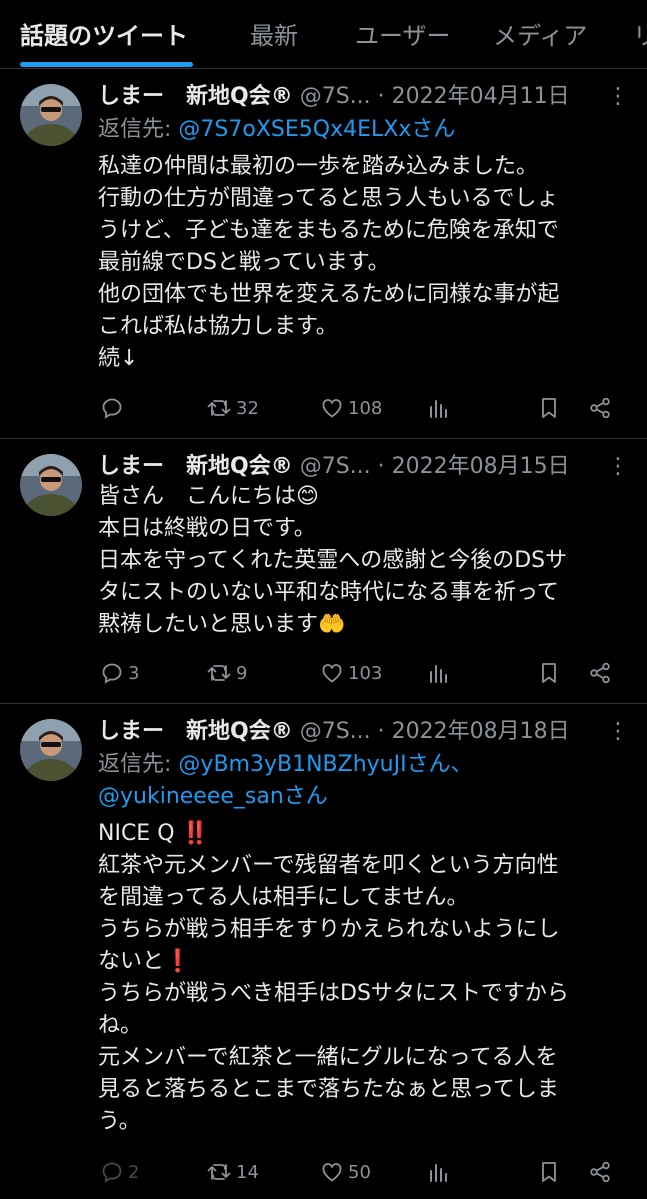  I want to click on tweet-text-line: 本日は終戦の日です。, so click(207, 528).